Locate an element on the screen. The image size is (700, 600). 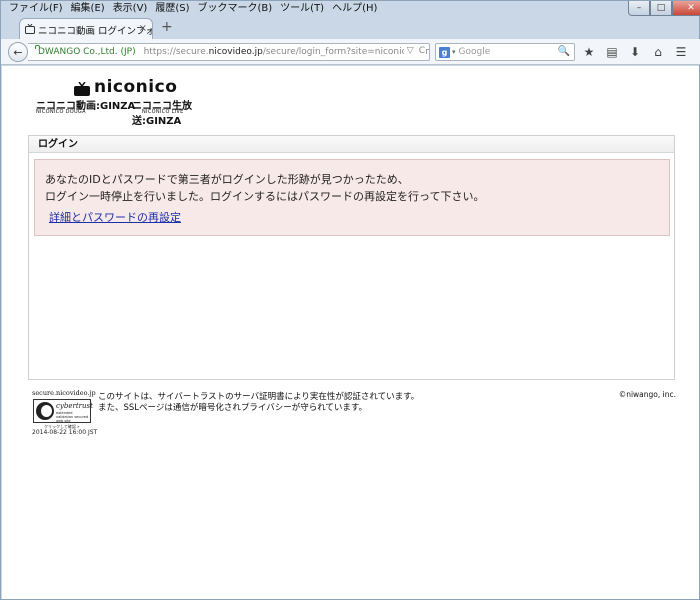
url-bar-actions: ▽ C is located at coordinates (414, 51).